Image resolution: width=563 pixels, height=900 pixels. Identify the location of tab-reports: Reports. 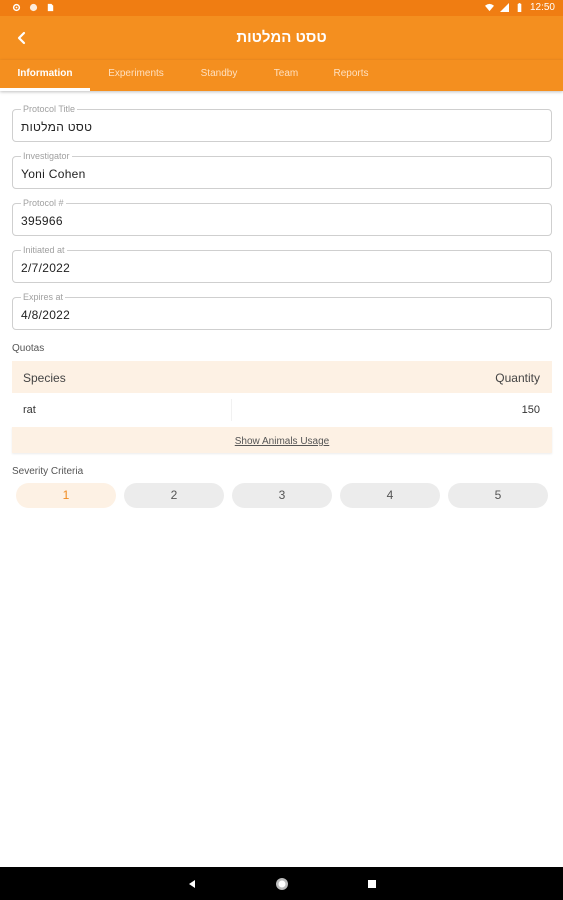
(351, 75).